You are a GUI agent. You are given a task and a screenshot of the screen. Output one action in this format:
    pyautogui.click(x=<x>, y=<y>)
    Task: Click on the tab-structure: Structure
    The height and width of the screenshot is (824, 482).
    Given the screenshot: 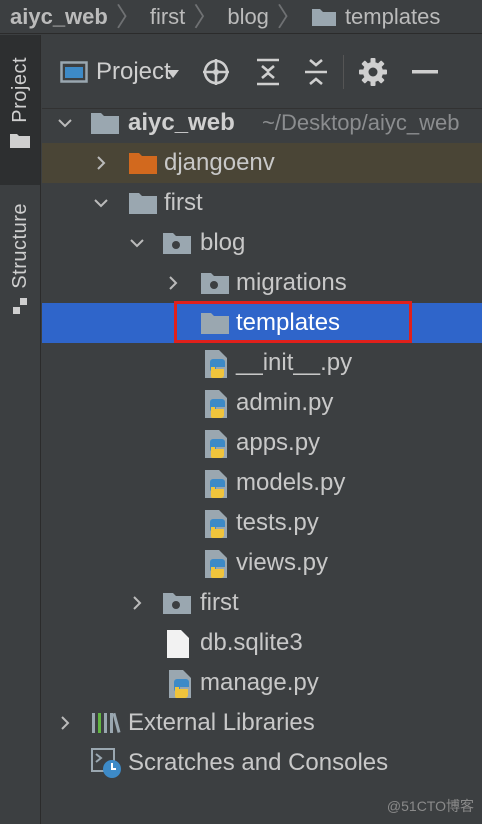 What is the action you would take?
    pyautogui.click(x=20, y=273)
    